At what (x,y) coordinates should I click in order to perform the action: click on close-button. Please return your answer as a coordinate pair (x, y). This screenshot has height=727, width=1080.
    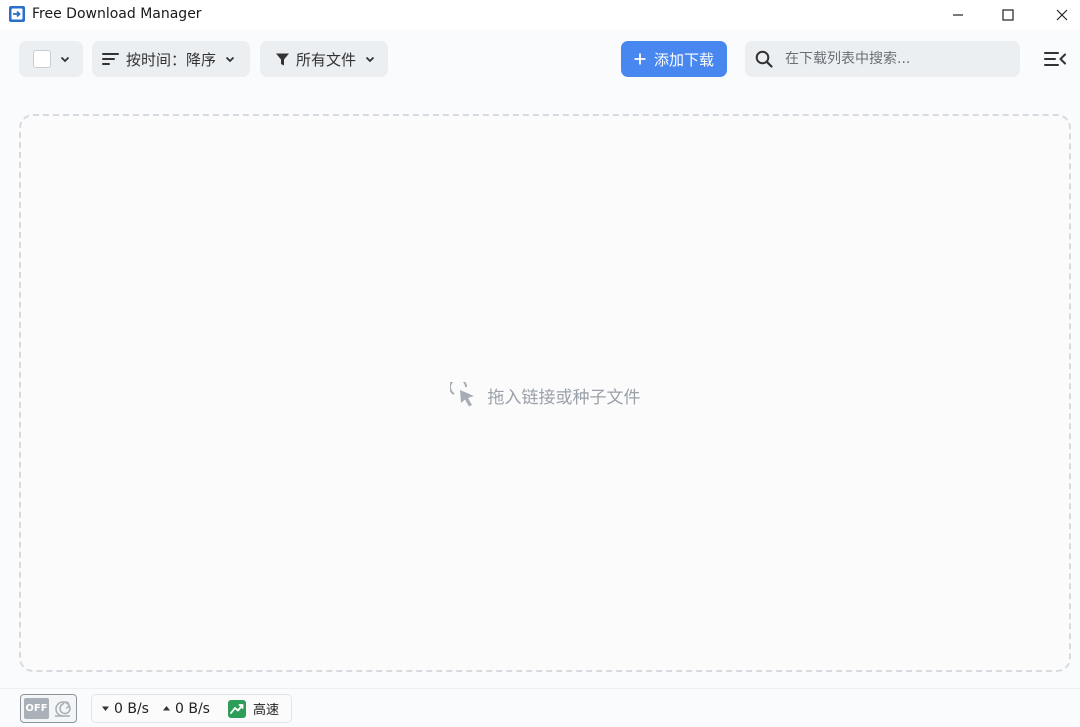
    Looking at the image, I should click on (1058, 15).